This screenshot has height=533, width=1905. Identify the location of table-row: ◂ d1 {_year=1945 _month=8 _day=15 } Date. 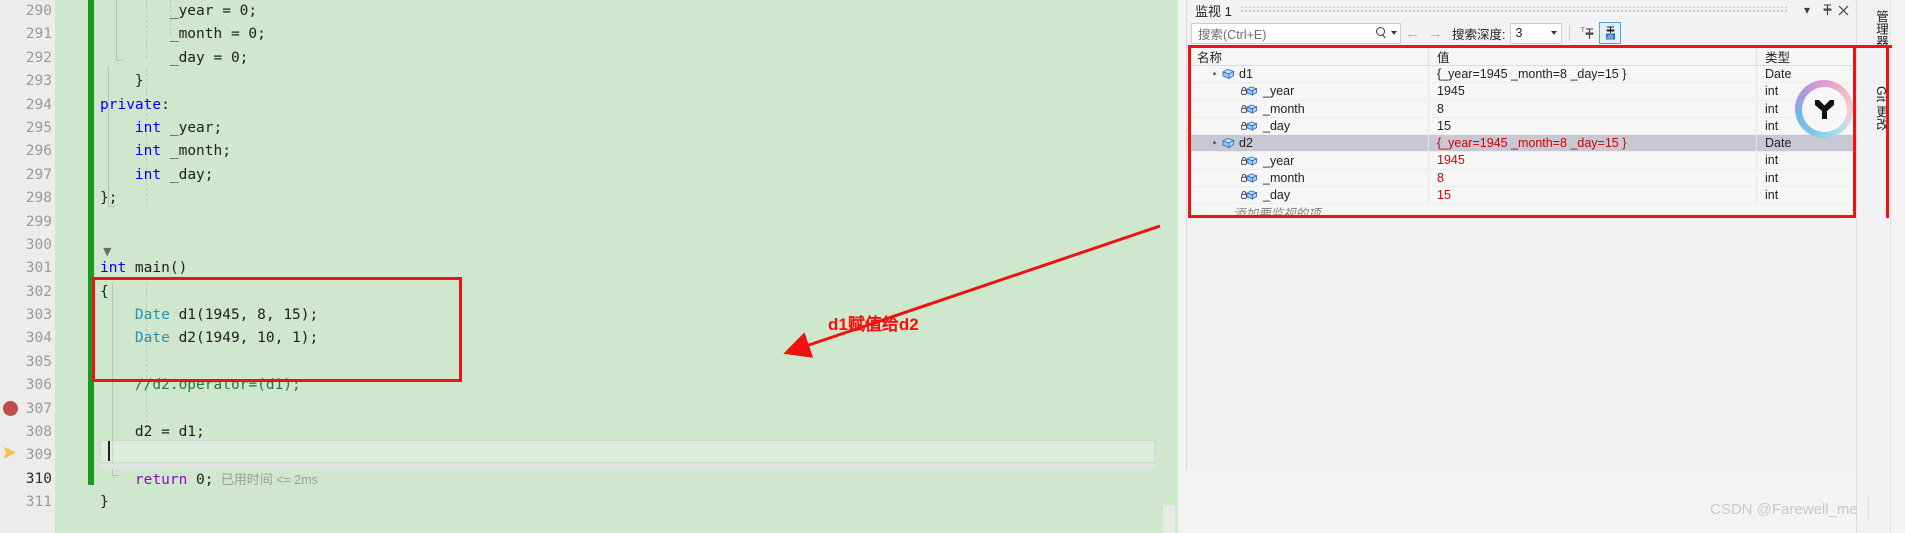
(1523, 75).